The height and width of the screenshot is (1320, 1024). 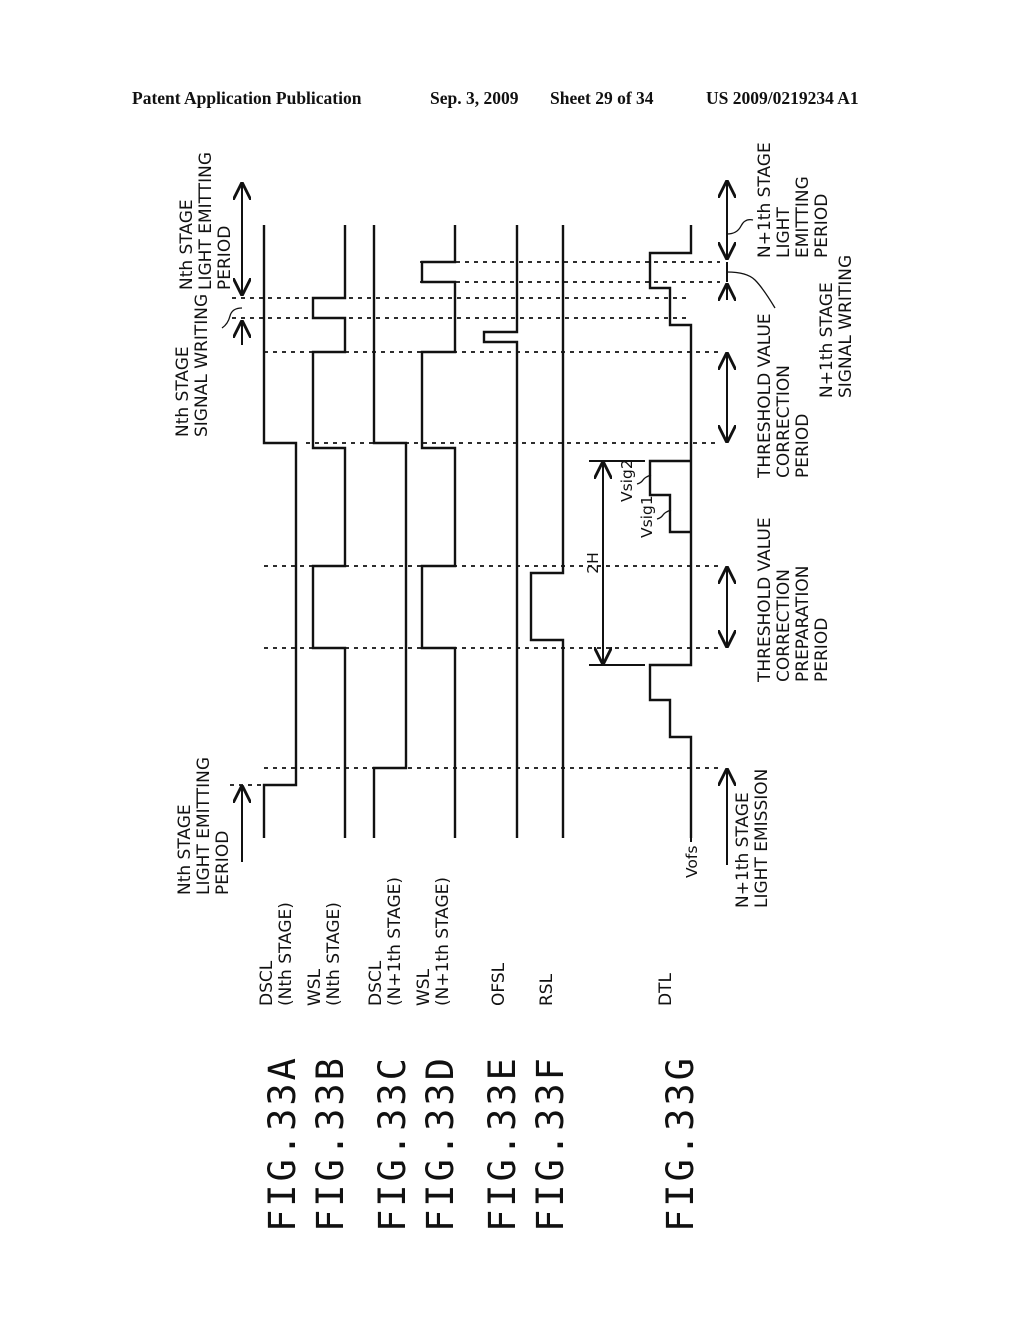 I want to click on waveform-wsl-nth, so click(x=329, y=531).